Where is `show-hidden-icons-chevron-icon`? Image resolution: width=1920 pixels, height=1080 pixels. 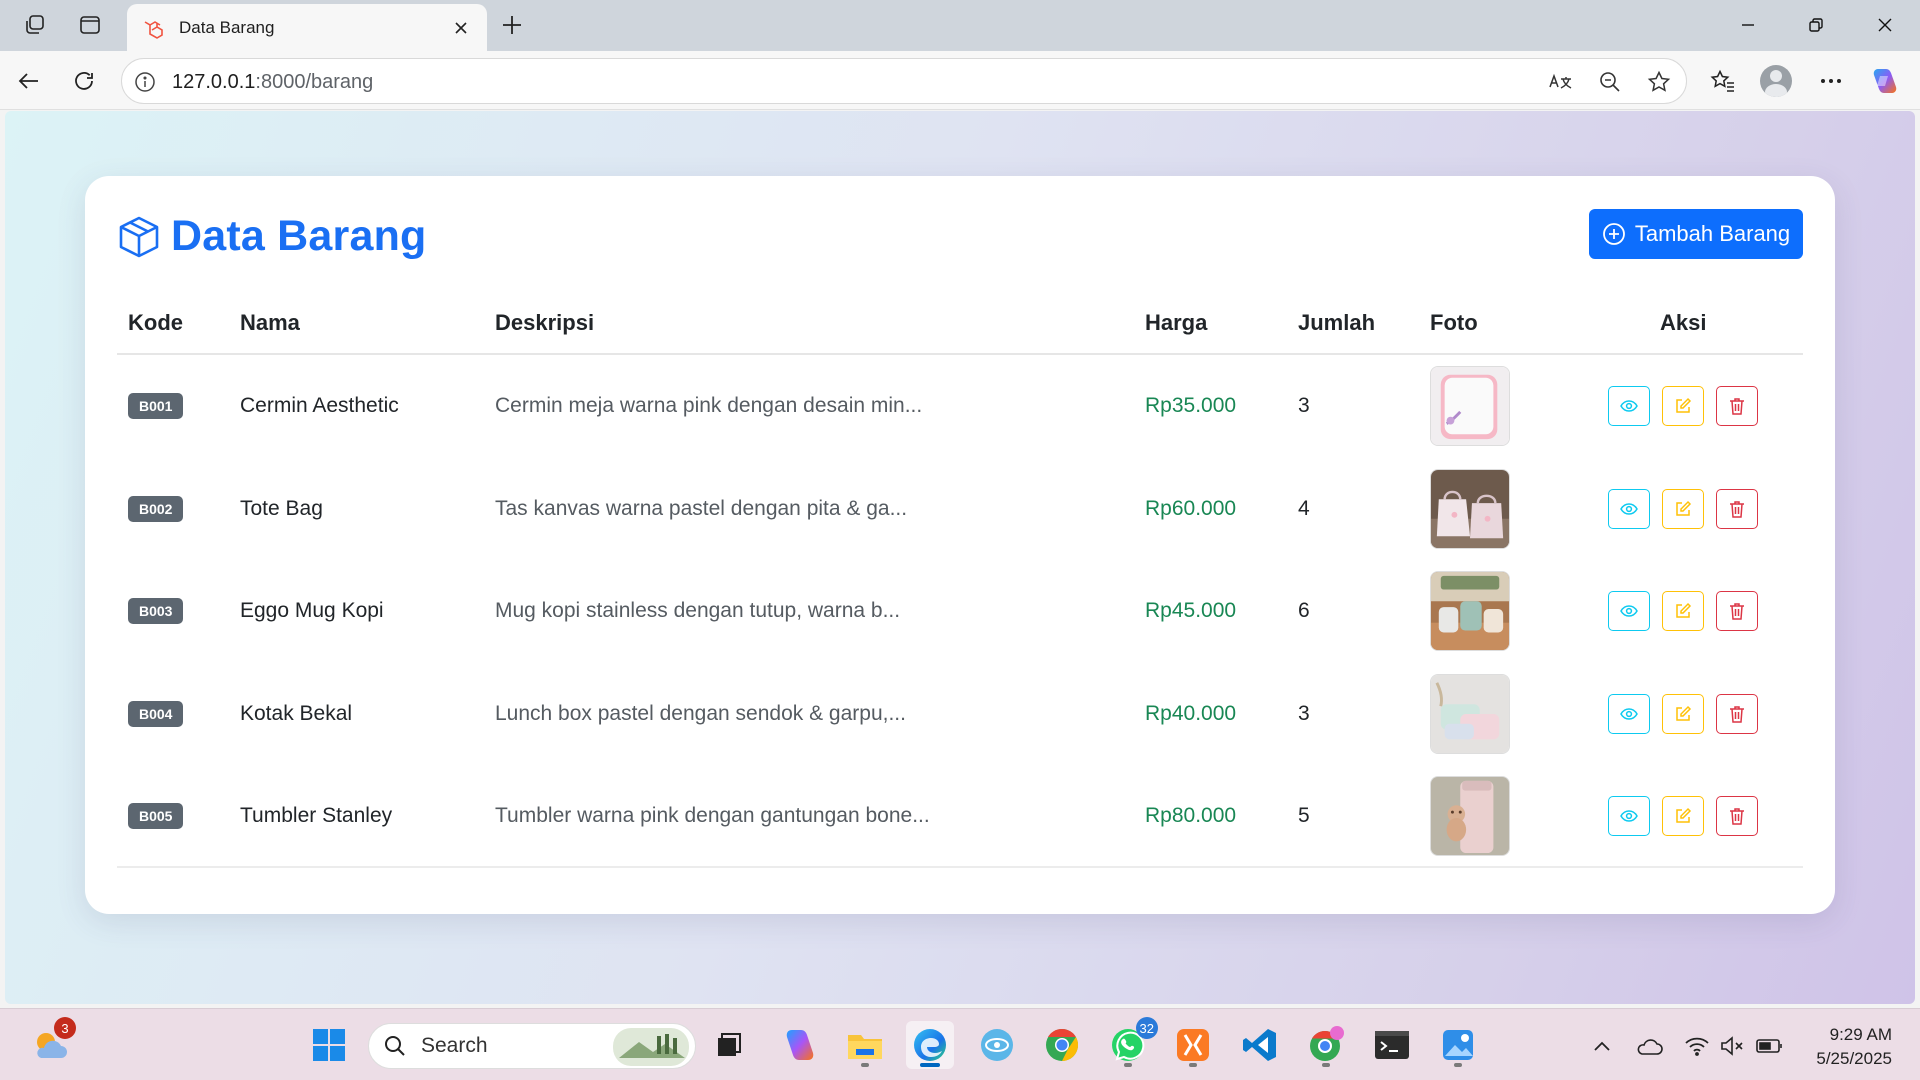 show-hidden-icons-chevron-icon is located at coordinates (1602, 1046).